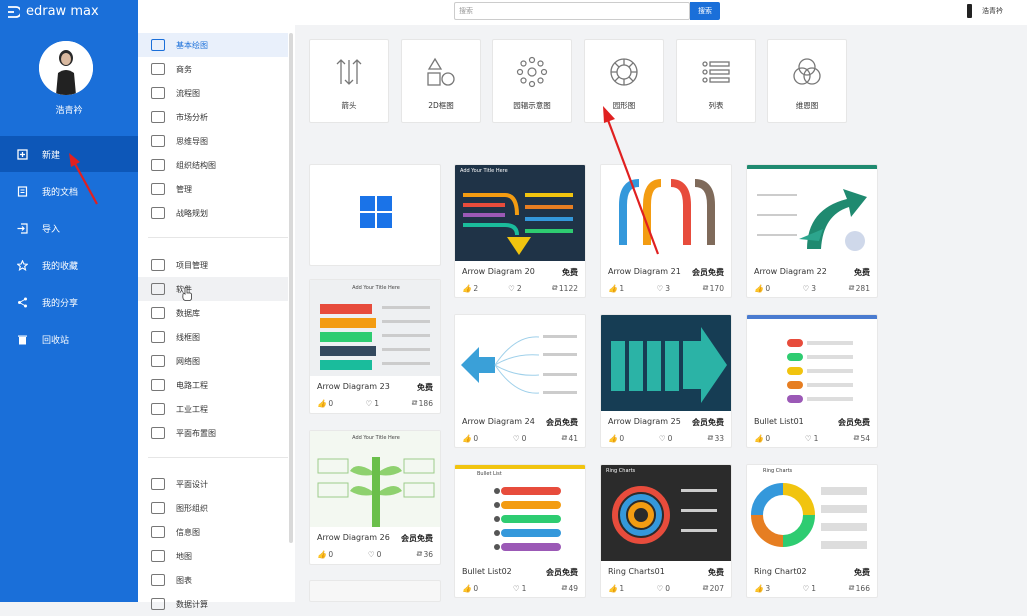 Image resolution: width=1027 pixels, height=616 pixels. Describe the element at coordinates (52, 11) in the screenshot. I see `app-logo: edraw max` at that location.